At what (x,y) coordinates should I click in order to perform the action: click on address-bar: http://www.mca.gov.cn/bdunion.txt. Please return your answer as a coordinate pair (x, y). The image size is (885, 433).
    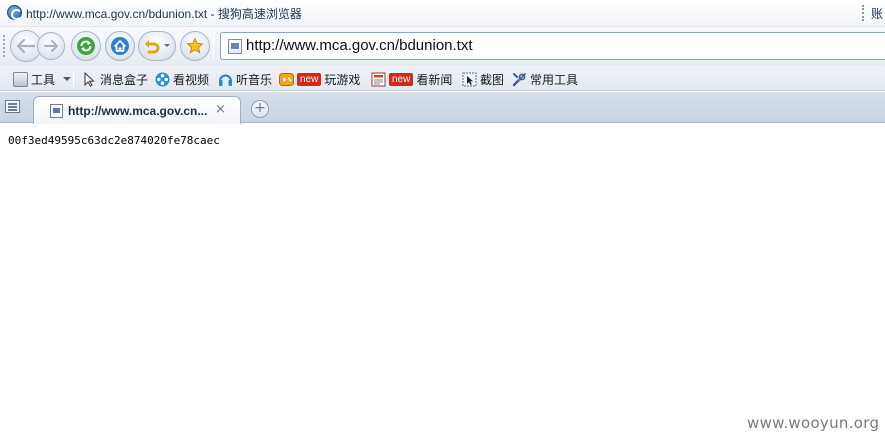
    Looking at the image, I should click on (552, 46).